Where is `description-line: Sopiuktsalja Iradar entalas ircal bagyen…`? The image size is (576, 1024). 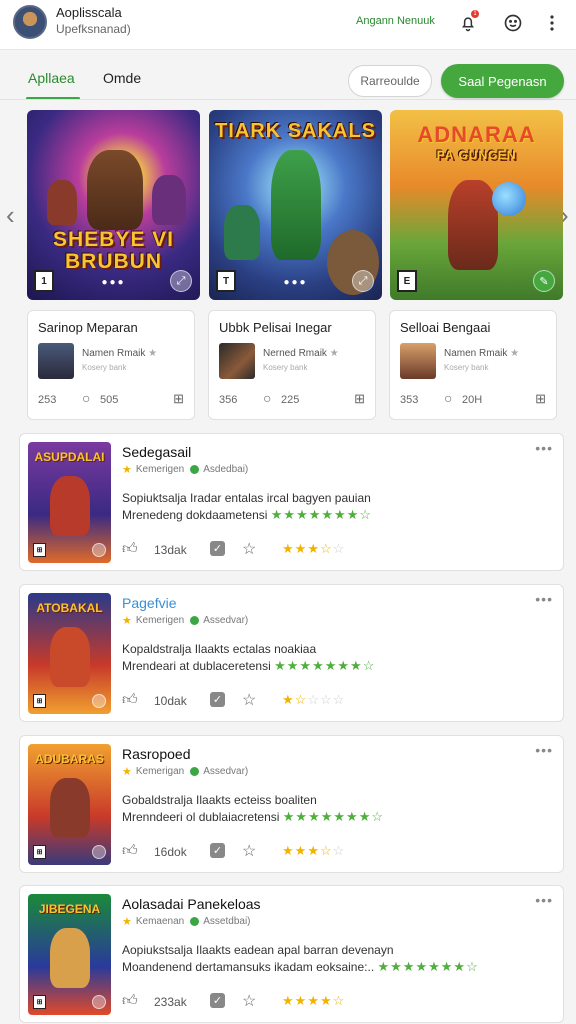 description-line: Sopiuktsalja Iradar entalas ircal bagyen… is located at coordinates (246, 498).